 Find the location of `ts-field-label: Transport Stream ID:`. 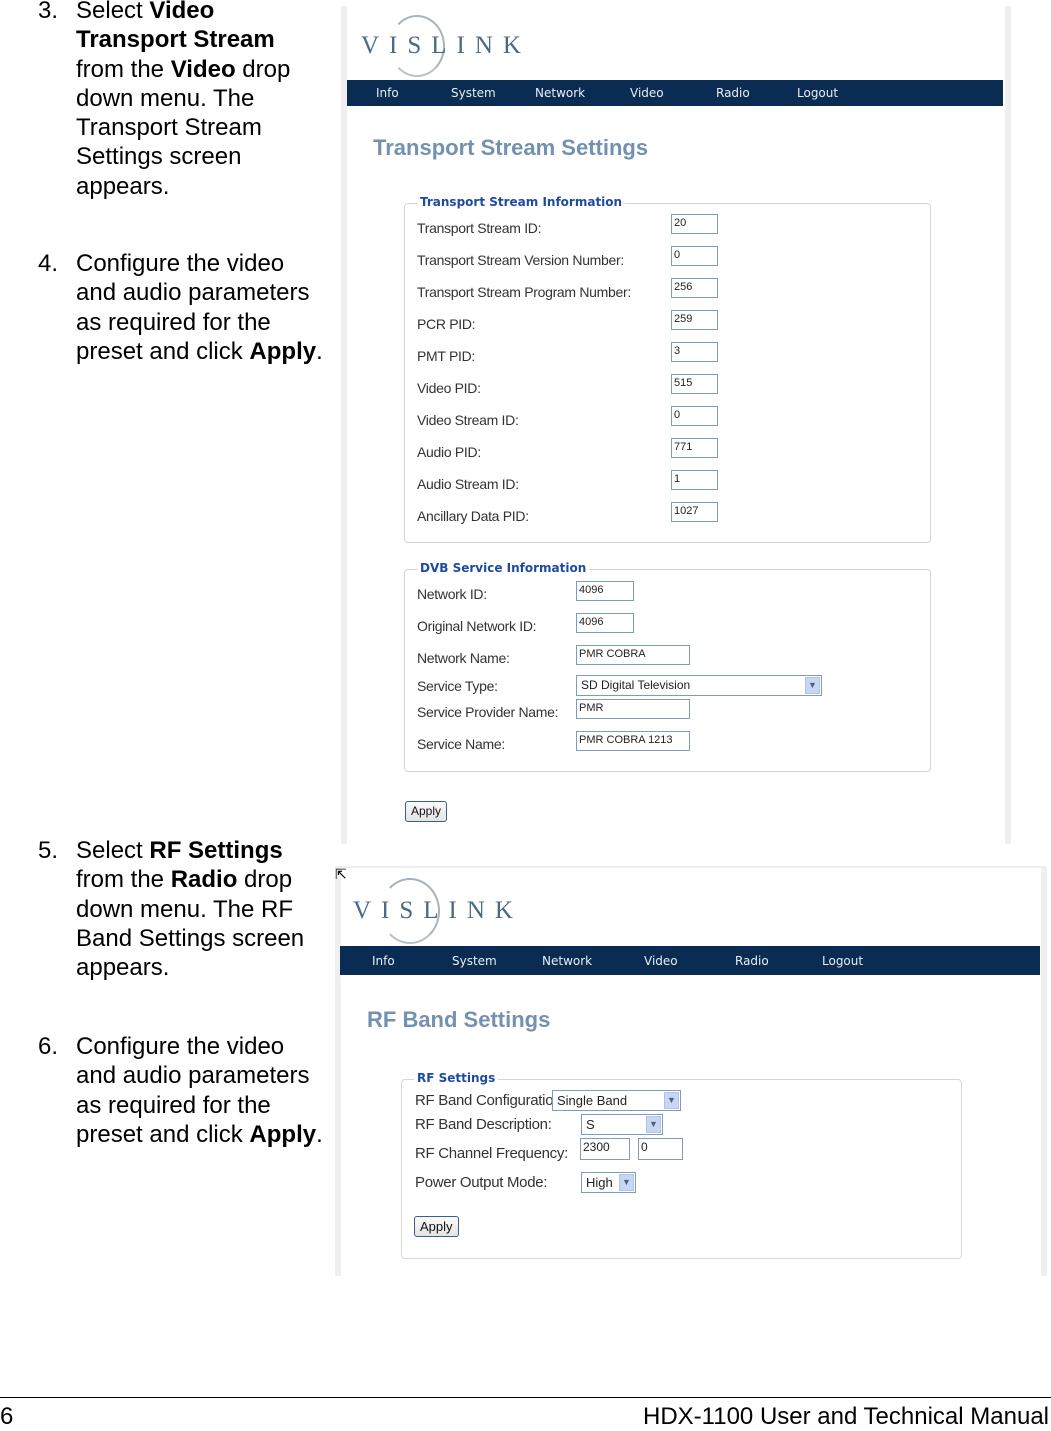

ts-field-label: Transport Stream ID: is located at coordinates (479, 228).